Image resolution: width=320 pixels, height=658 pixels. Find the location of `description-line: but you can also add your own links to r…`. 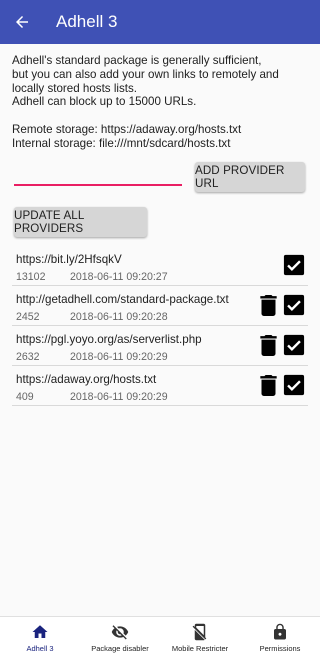

description-line: but you can also add your own links to r… is located at coordinates (145, 74).